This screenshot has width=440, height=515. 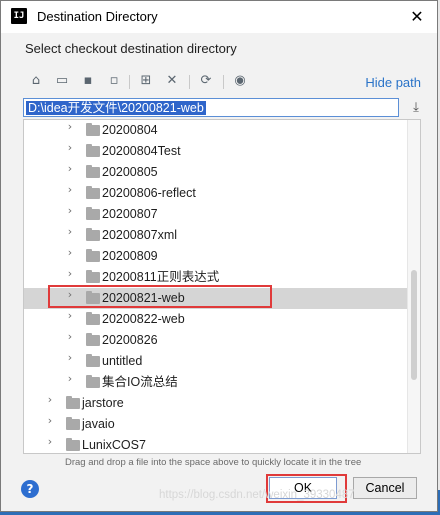 What do you see at coordinates (122, 361) in the screenshot?
I see `tree-item-label: untitled` at bounding box center [122, 361].